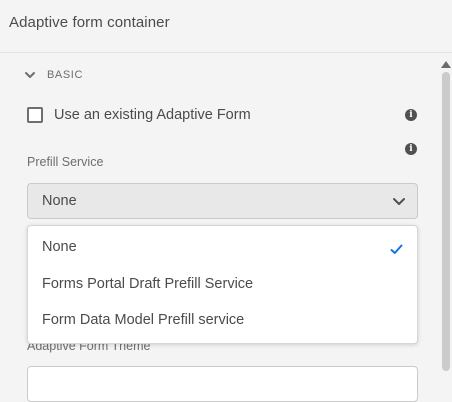 Image resolution: width=452 pixels, height=402 pixels. What do you see at coordinates (446, 64) in the screenshot?
I see `scroll-up-arrow-icon` at bounding box center [446, 64].